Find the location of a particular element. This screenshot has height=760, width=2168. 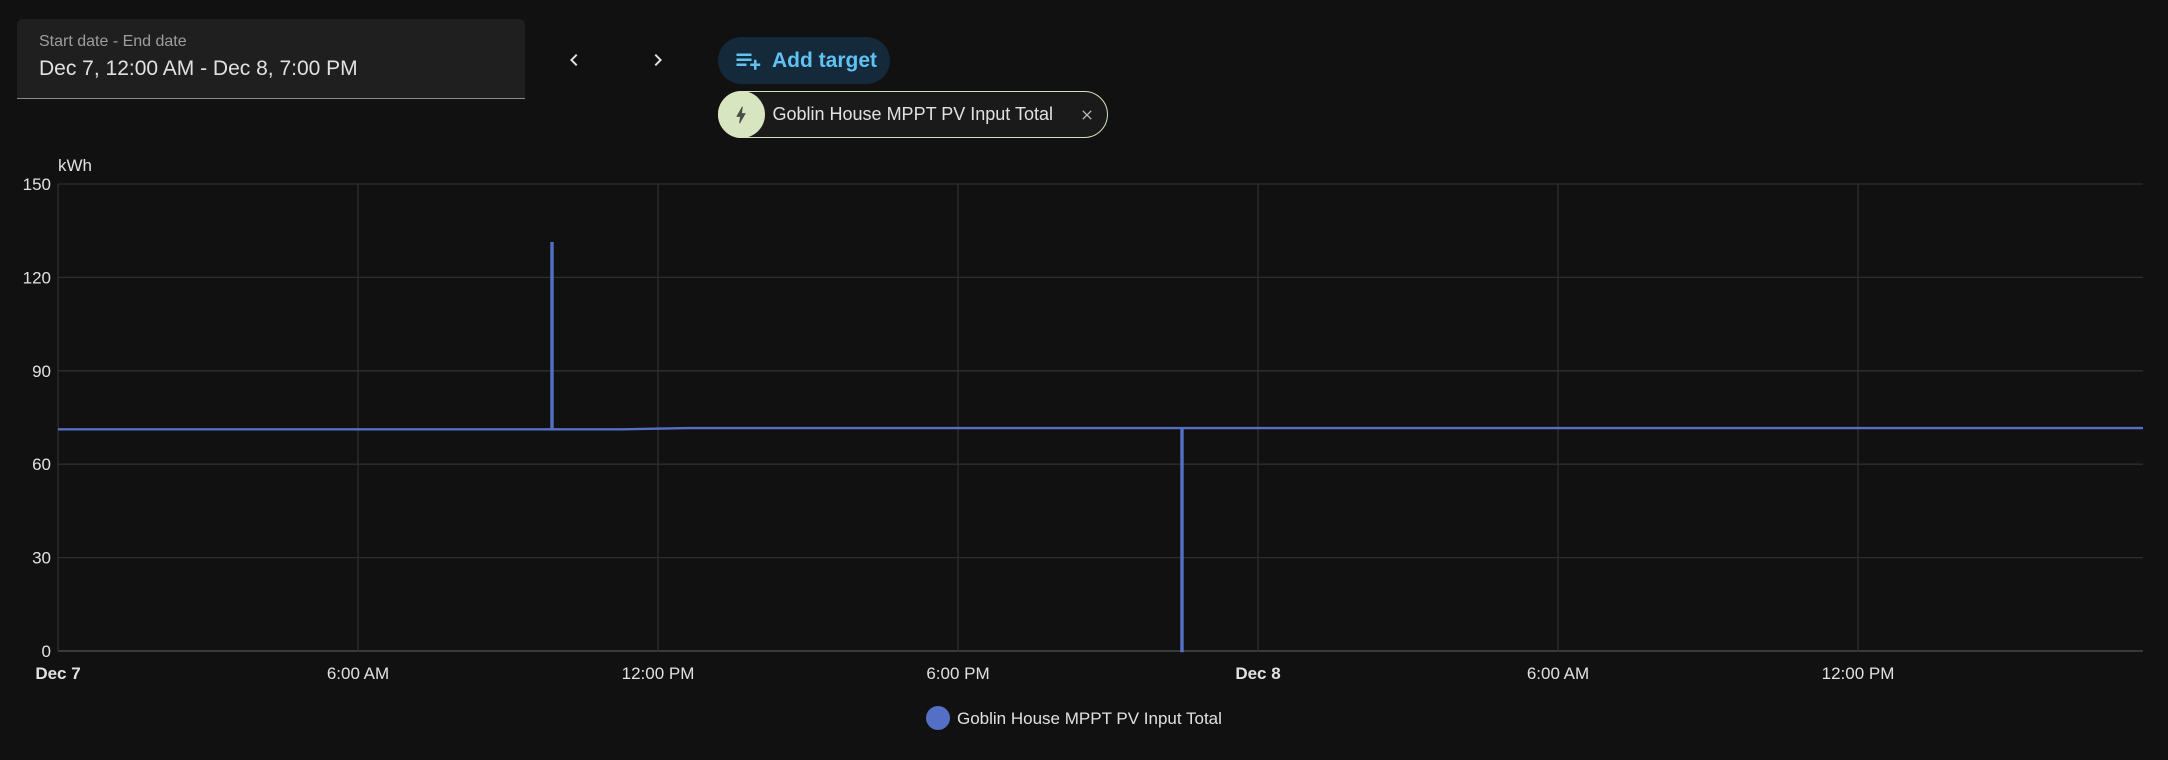

y-axis-unit: kWh is located at coordinates (75, 165).